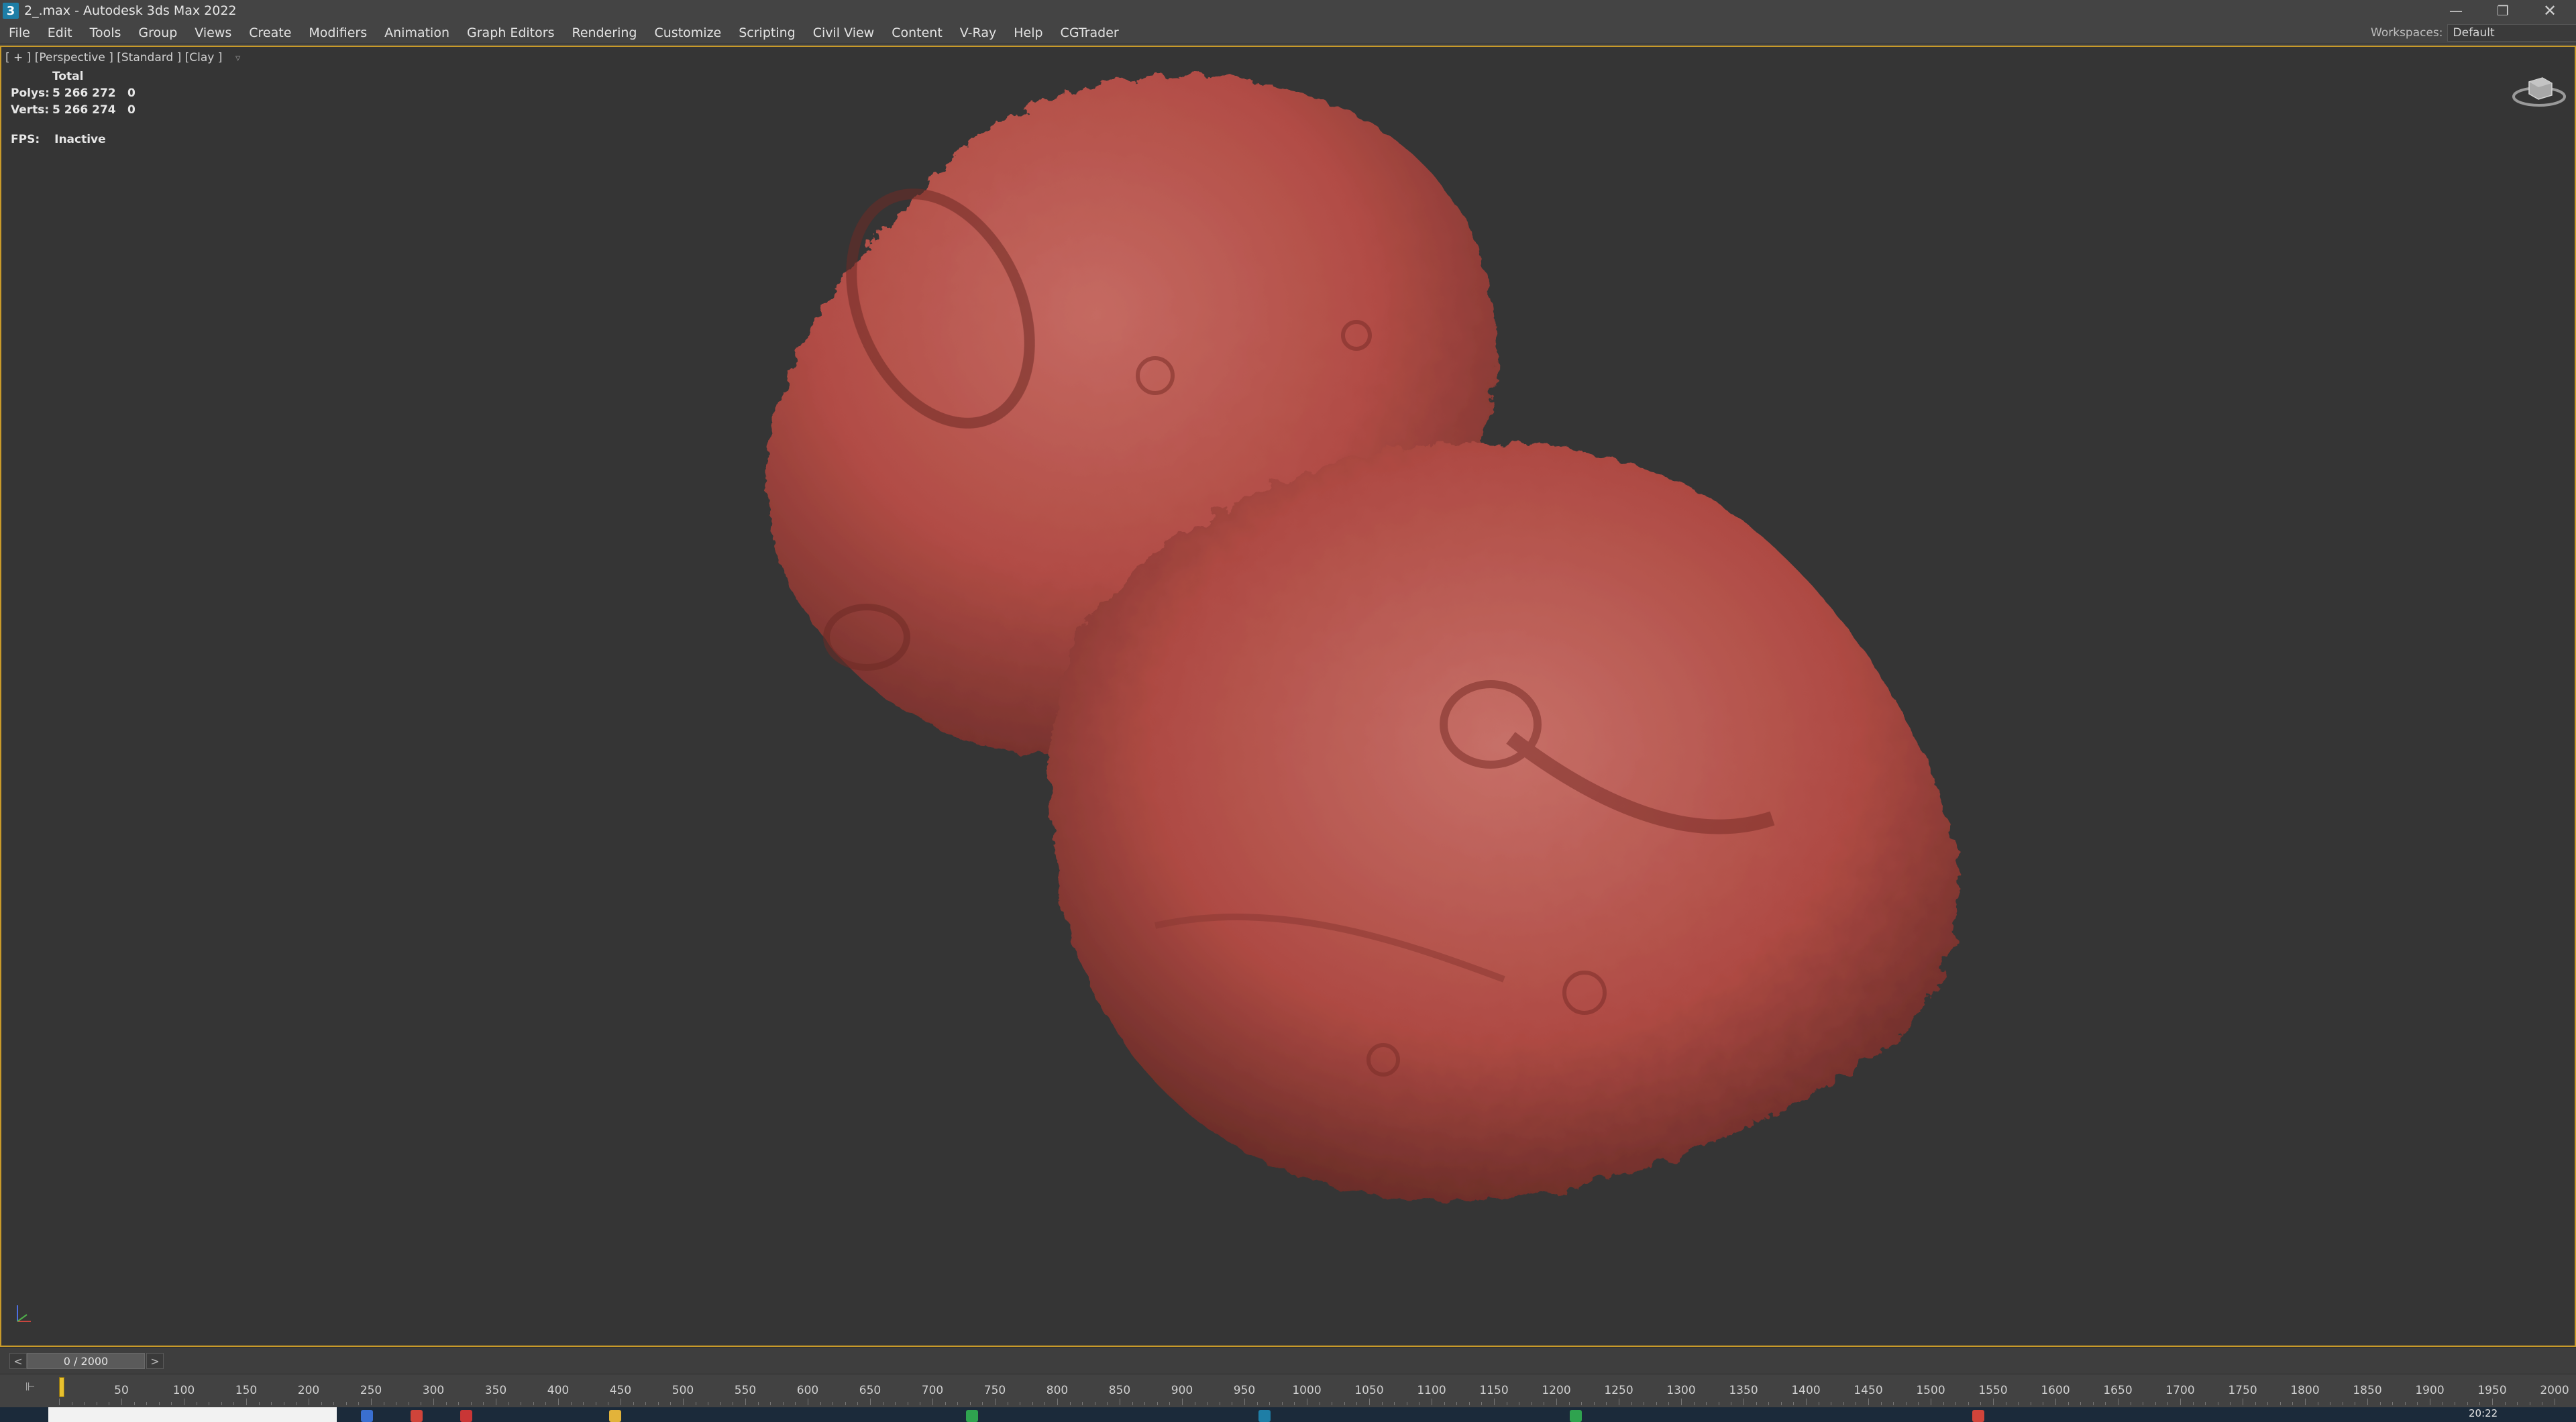 Image resolution: width=2576 pixels, height=1422 pixels. I want to click on previous-frame-button: <, so click(18, 1361).